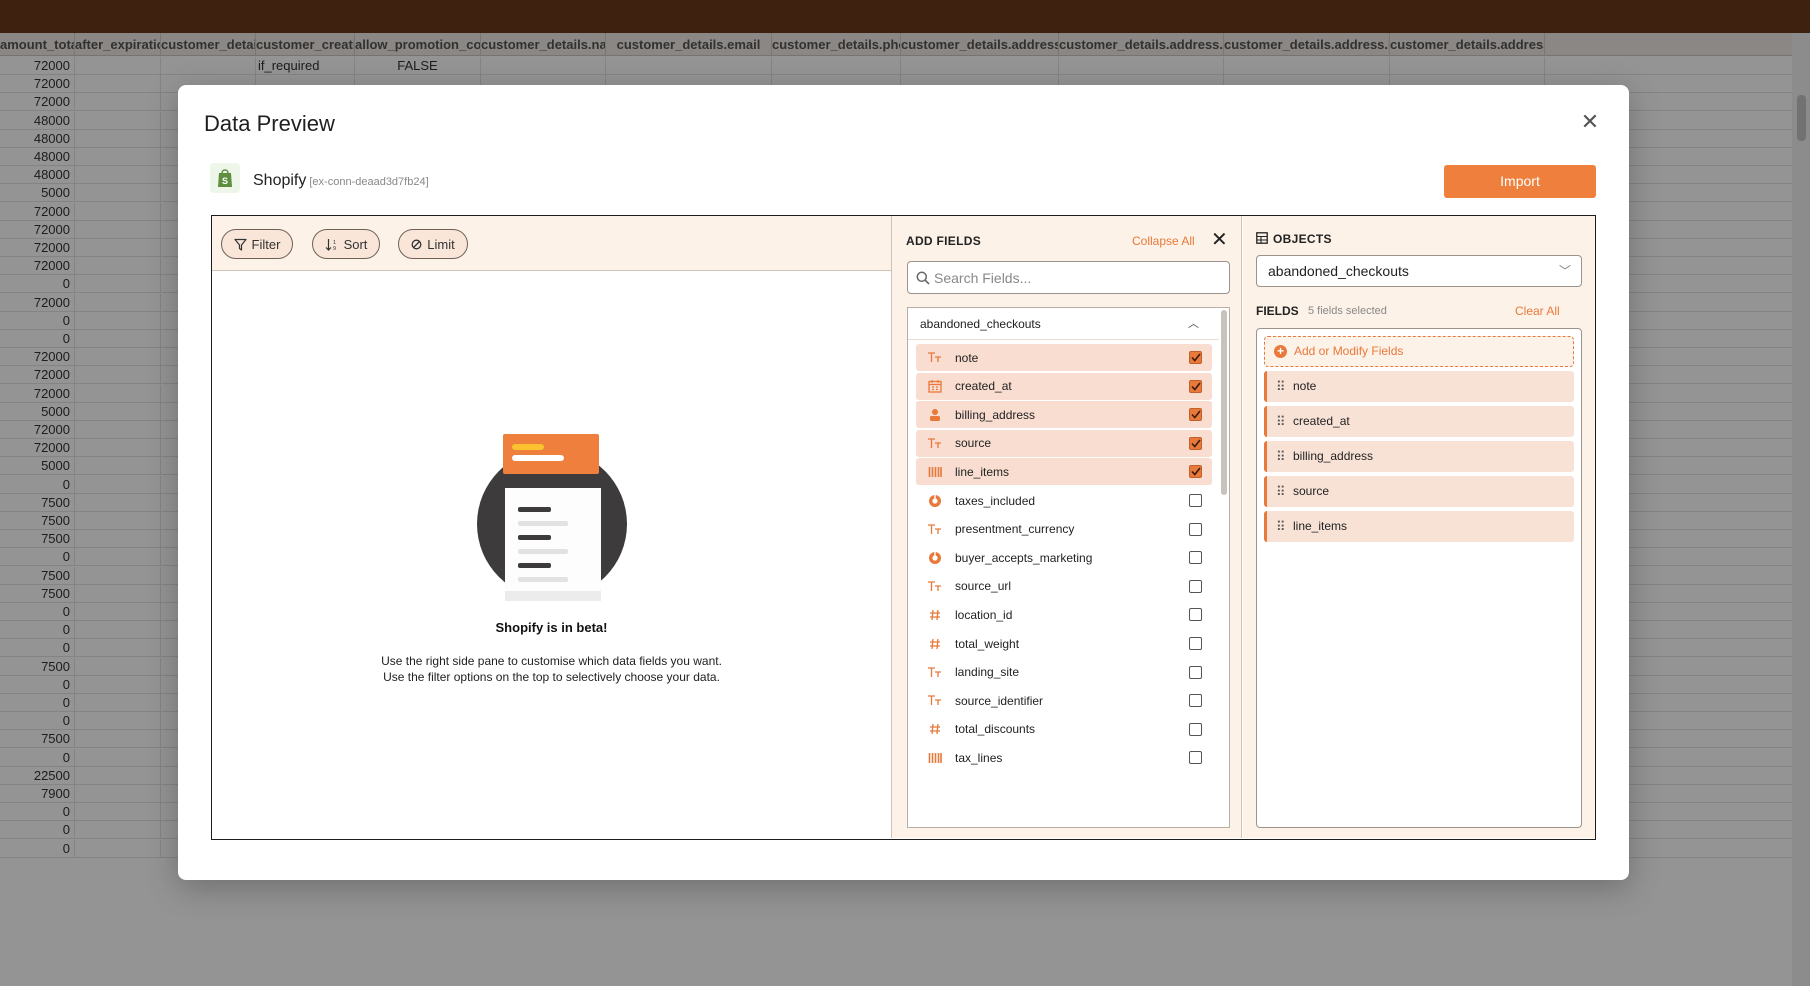 The width and height of the screenshot is (1810, 986). Describe the element at coordinates (416, 244) in the screenshot. I see `limit-icon` at that location.